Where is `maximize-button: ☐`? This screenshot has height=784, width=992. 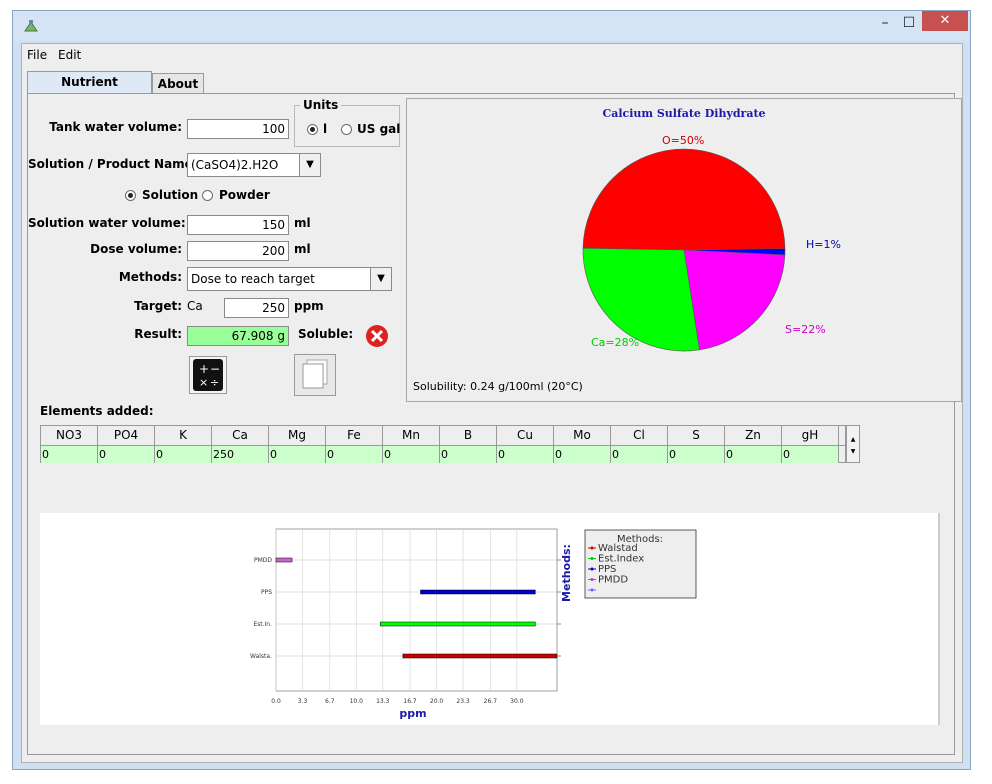 maximize-button: ☐ is located at coordinates (909, 23).